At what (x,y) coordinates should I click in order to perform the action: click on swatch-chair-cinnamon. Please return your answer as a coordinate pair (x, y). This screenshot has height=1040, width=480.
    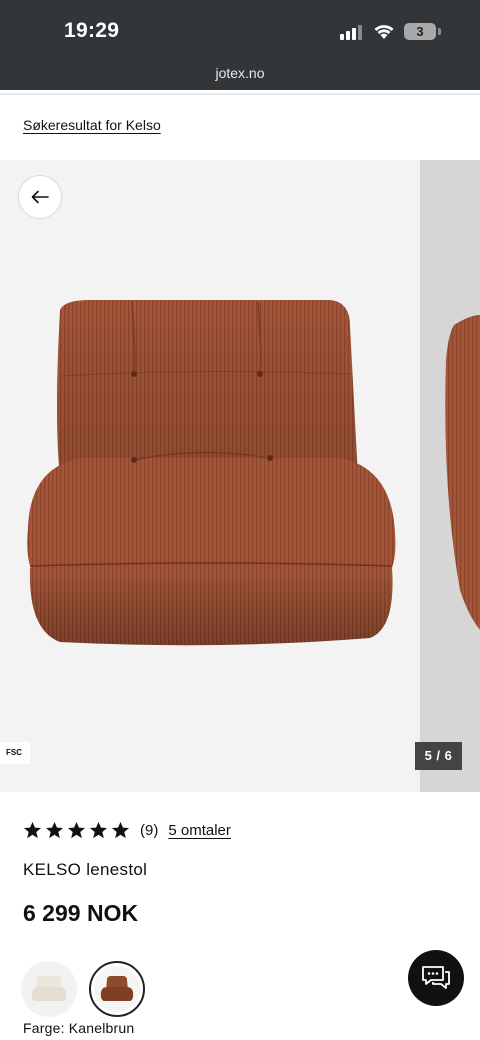
    Looking at the image, I should click on (117, 988).